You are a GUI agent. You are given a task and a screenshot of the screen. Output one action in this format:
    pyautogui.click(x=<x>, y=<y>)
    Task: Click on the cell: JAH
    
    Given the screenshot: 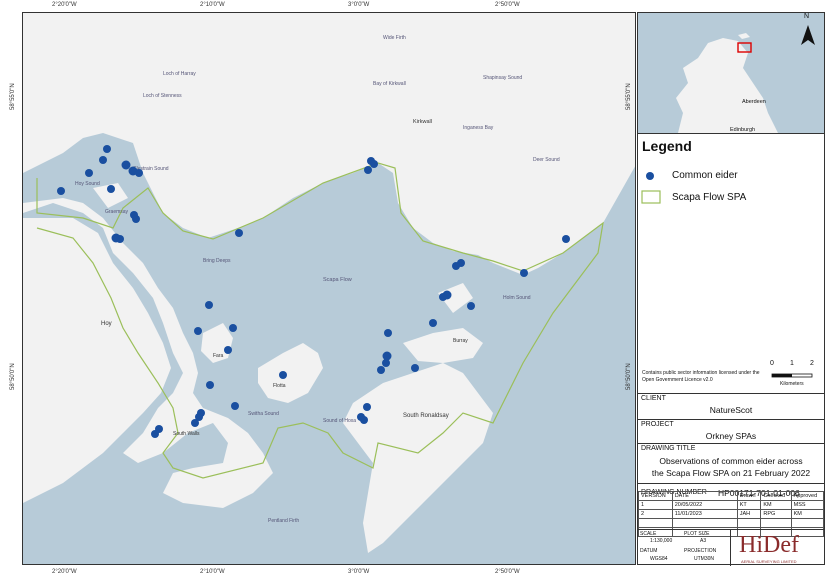 What is the action you would take?
    pyautogui.click(x=749, y=514)
    